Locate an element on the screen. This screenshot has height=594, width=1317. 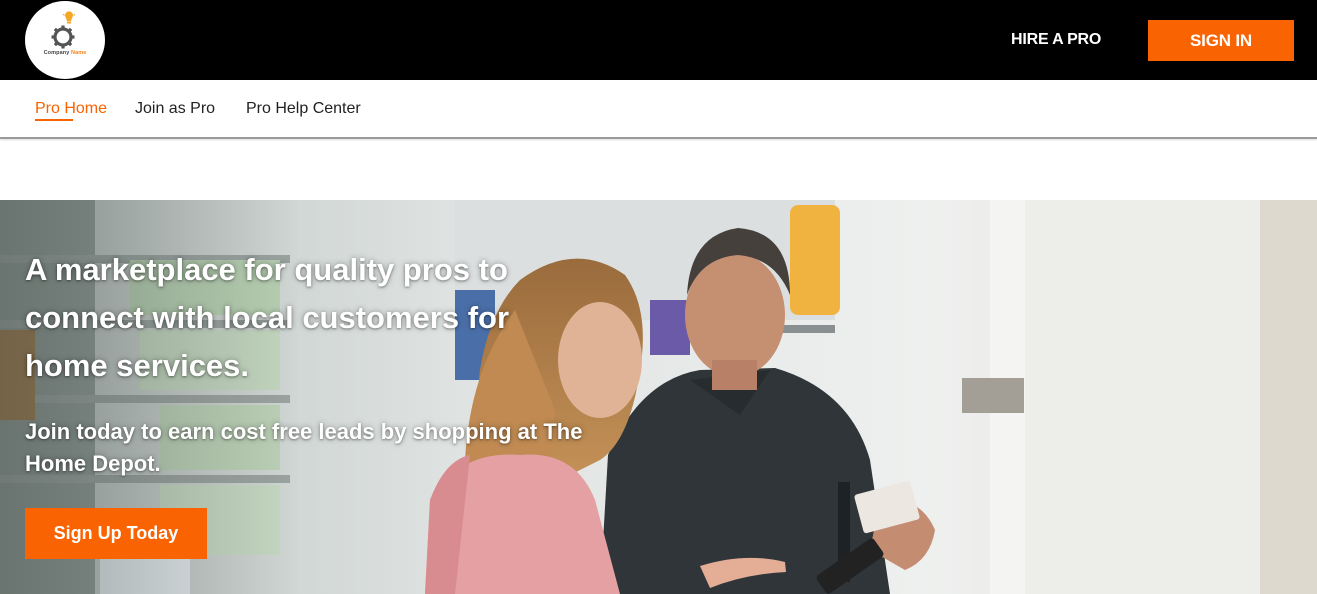
company-logo: Company Name is located at coordinates (65, 40).